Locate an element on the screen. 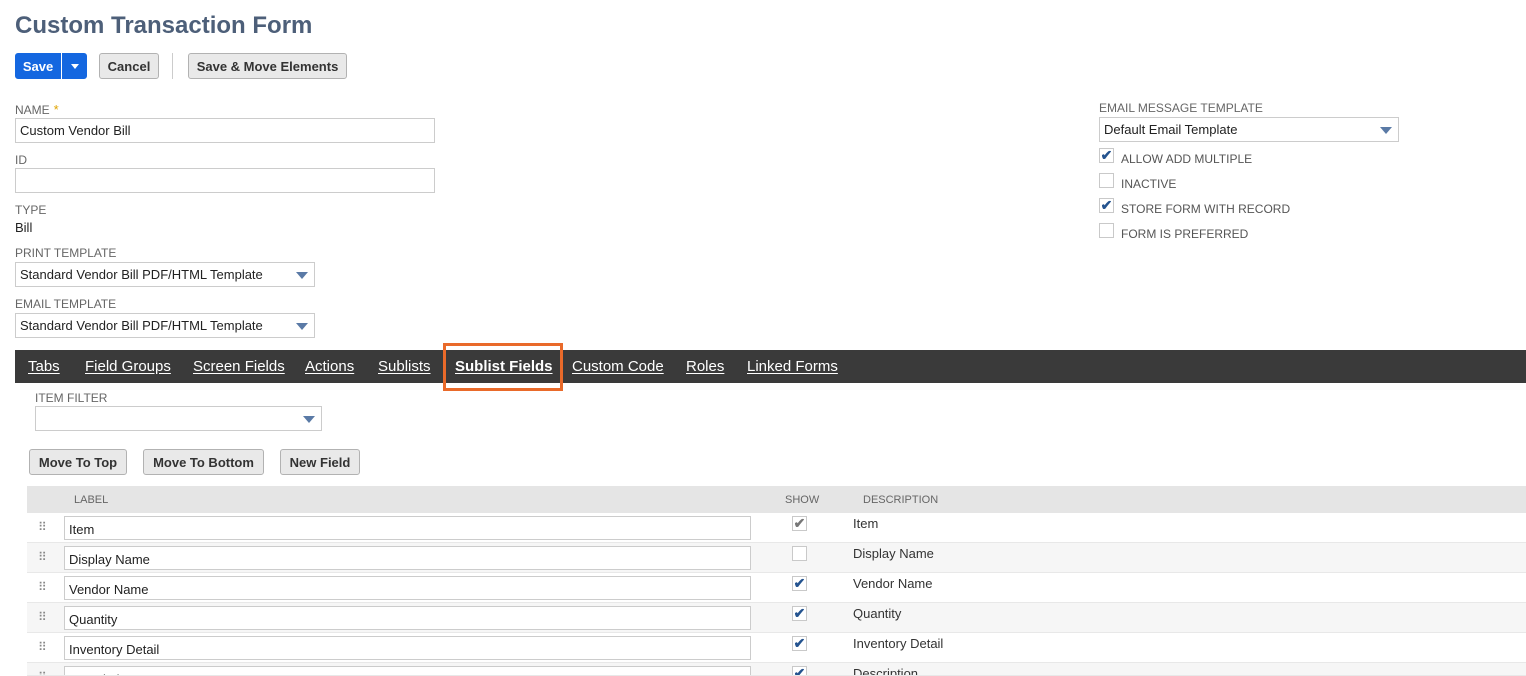  tab-screen-fields: Screen Fields is located at coordinates (239, 366).